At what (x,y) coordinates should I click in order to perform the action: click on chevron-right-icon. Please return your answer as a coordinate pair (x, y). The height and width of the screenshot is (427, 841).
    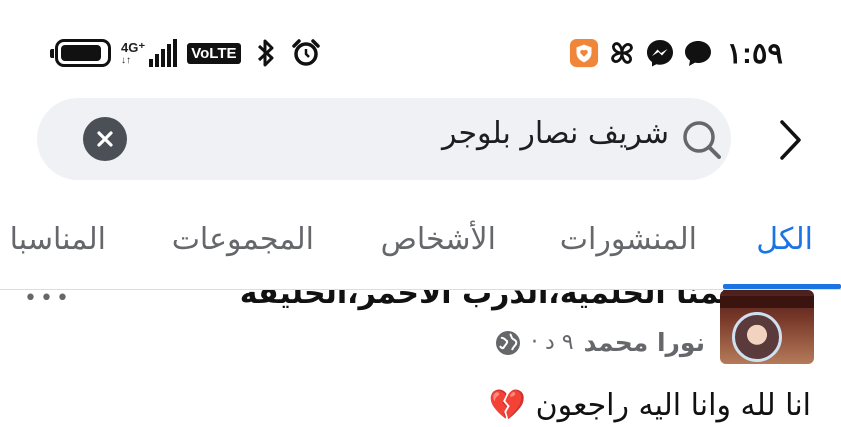
    Looking at the image, I should click on (790, 140).